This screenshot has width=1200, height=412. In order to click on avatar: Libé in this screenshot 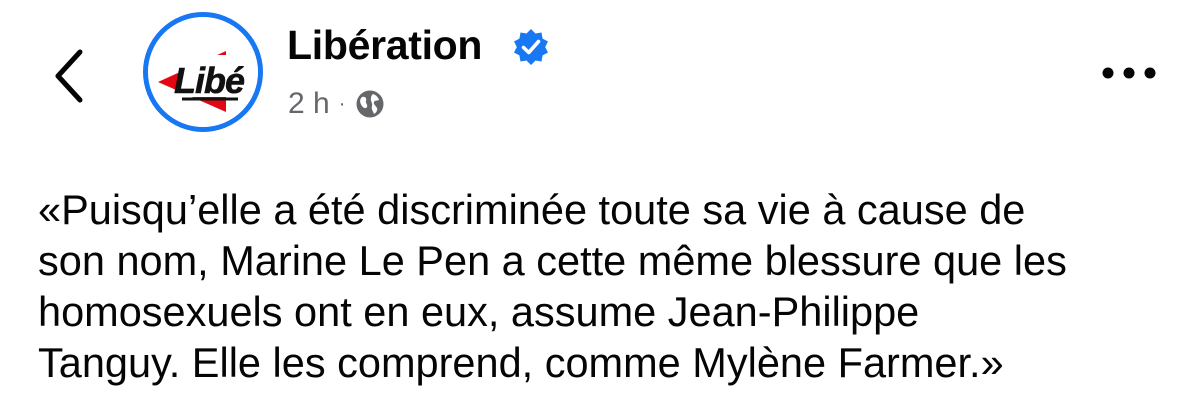, I will do `click(203, 72)`.